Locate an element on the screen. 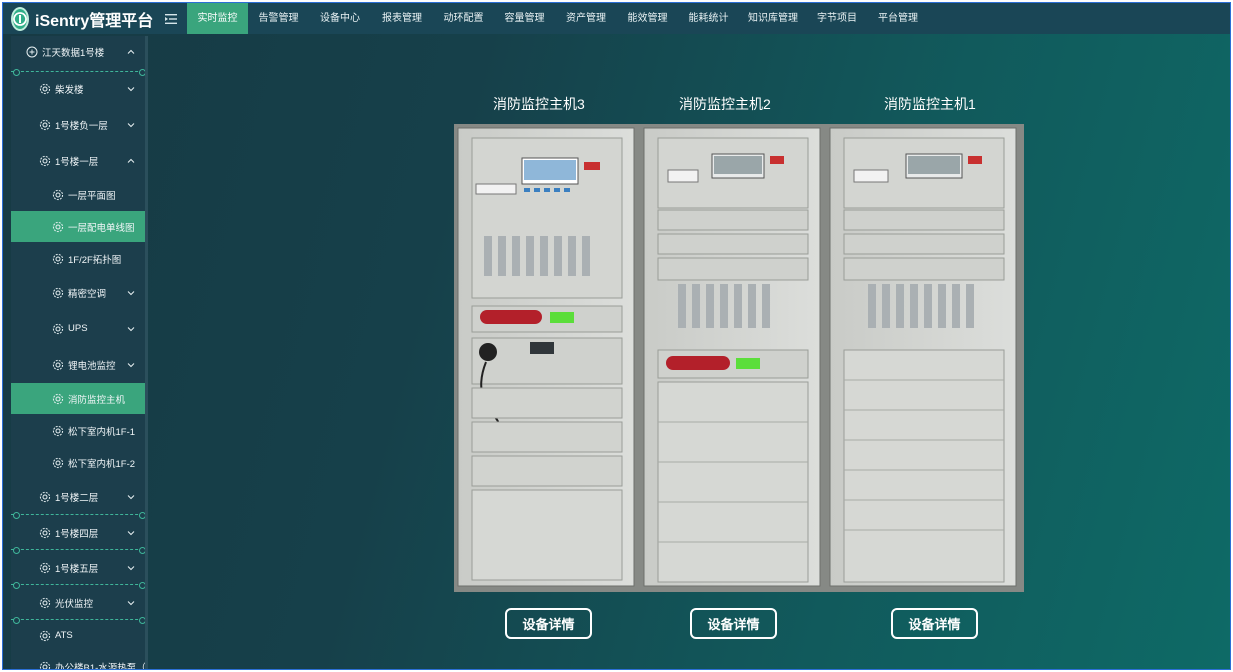 This screenshot has height=672, width=1233. sidebar-item-building1-f2: 1号楼二层 is located at coordinates (78, 496).